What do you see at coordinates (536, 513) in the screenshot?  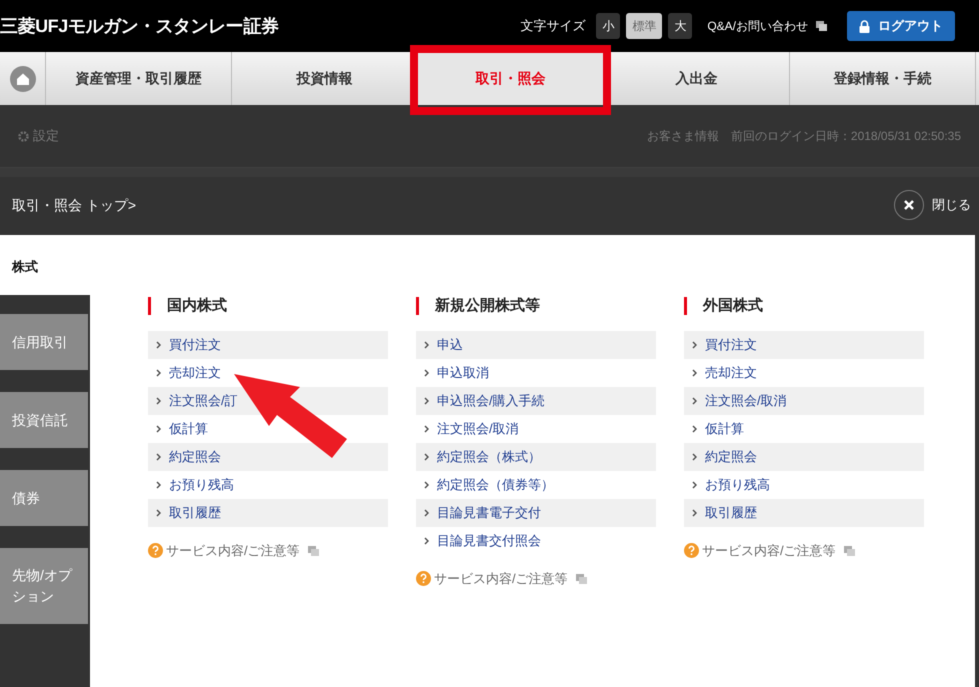 I see `menu-link: 目論見書電子交付` at bounding box center [536, 513].